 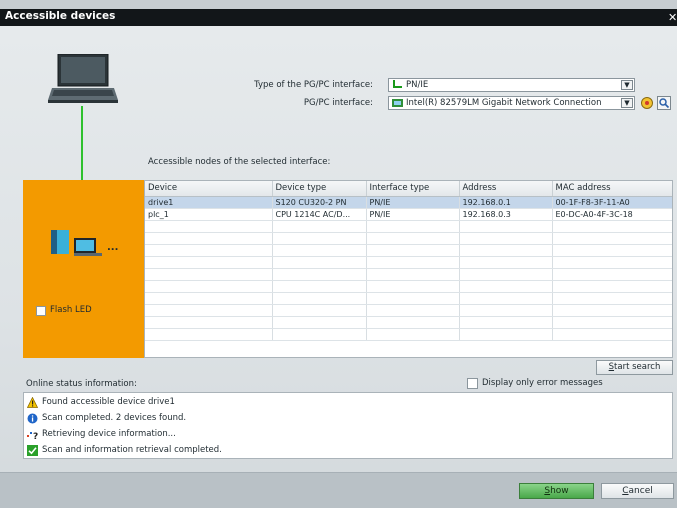 What do you see at coordinates (506, 202) in the screenshot?
I see `cell: 192.168.0.1` at bounding box center [506, 202].